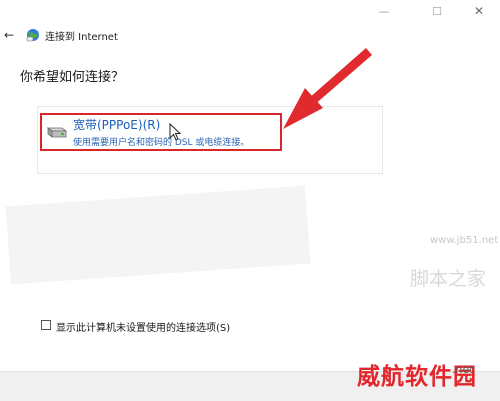  I want to click on minimize-button: —, so click(384, 11).